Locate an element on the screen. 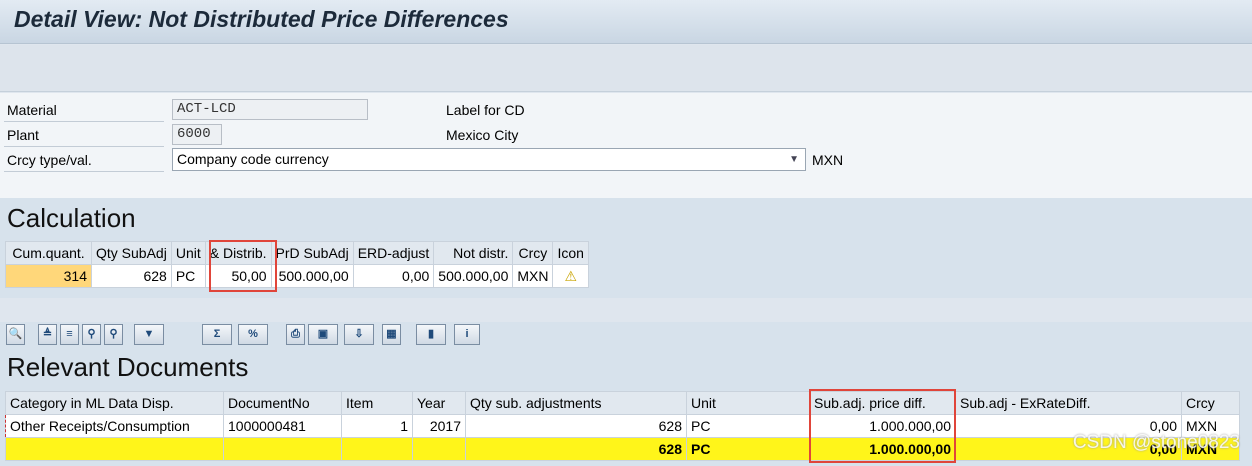 The height and width of the screenshot is (466, 1252). col-icon: Icon is located at coordinates (570, 253).